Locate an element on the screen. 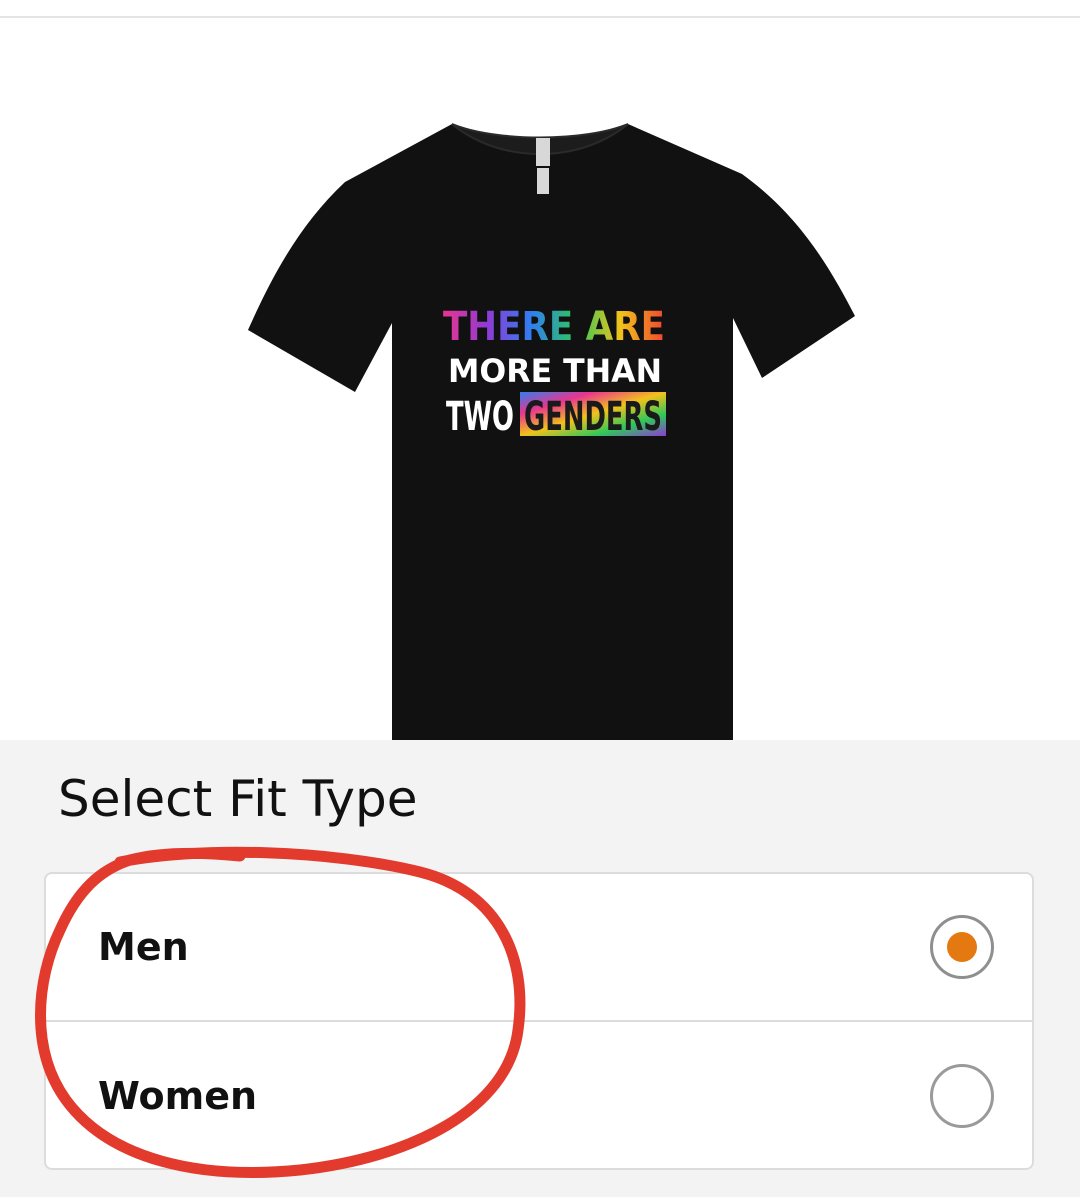 This screenshot has width=1080, height=1197. radio-button-selected is located at coordinates (962, 947).